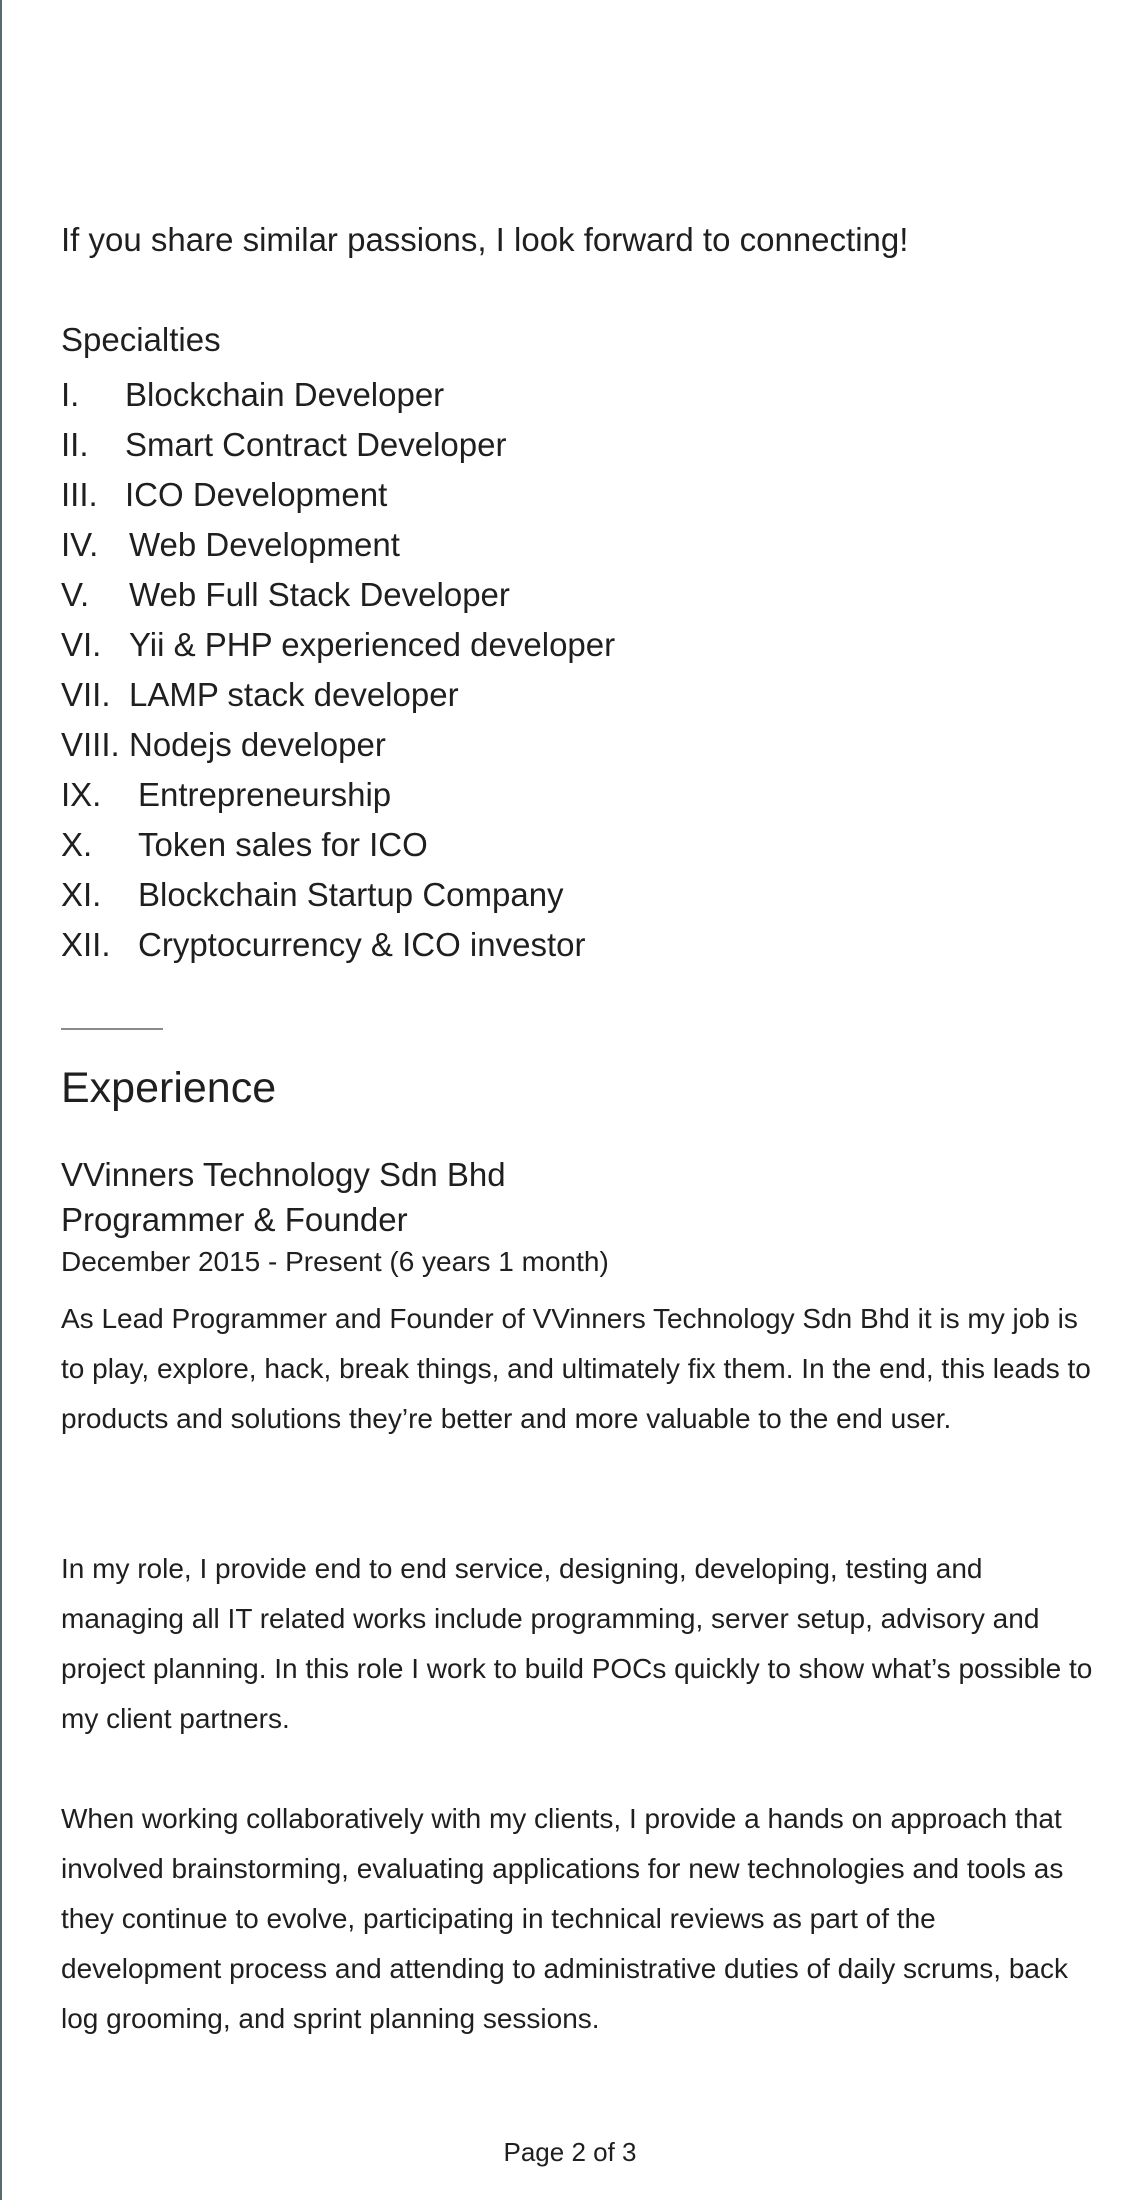 Image resolution: width=1140 pixels, height=2200 pixels. I want to click on list-item: XII. Cryptocurrency & ICO investor, so click(338, 945).